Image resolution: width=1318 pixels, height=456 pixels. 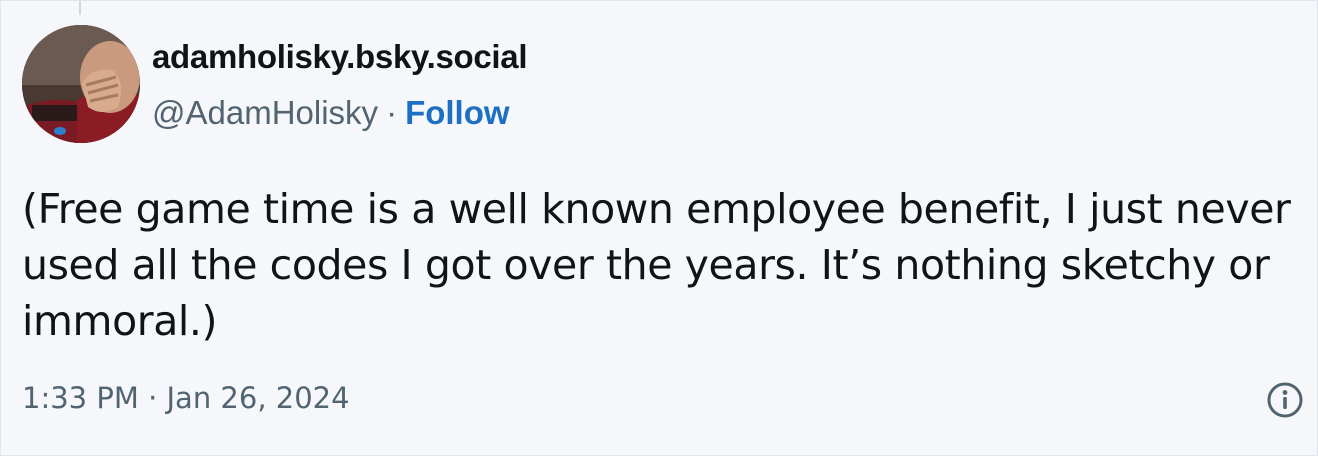 I want to click on avatar-image, so click(x=81, y=84).